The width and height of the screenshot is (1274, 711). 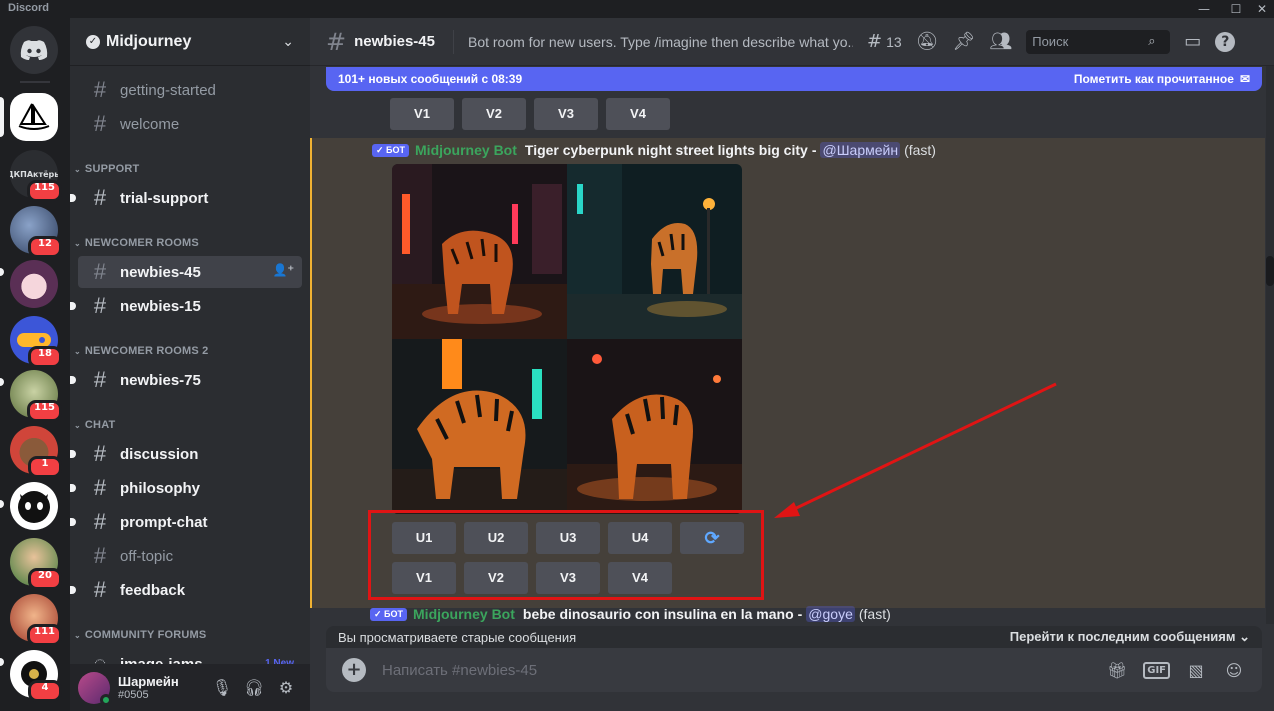 I want to click on server-avatar: 20, so click(x=36, y=564).